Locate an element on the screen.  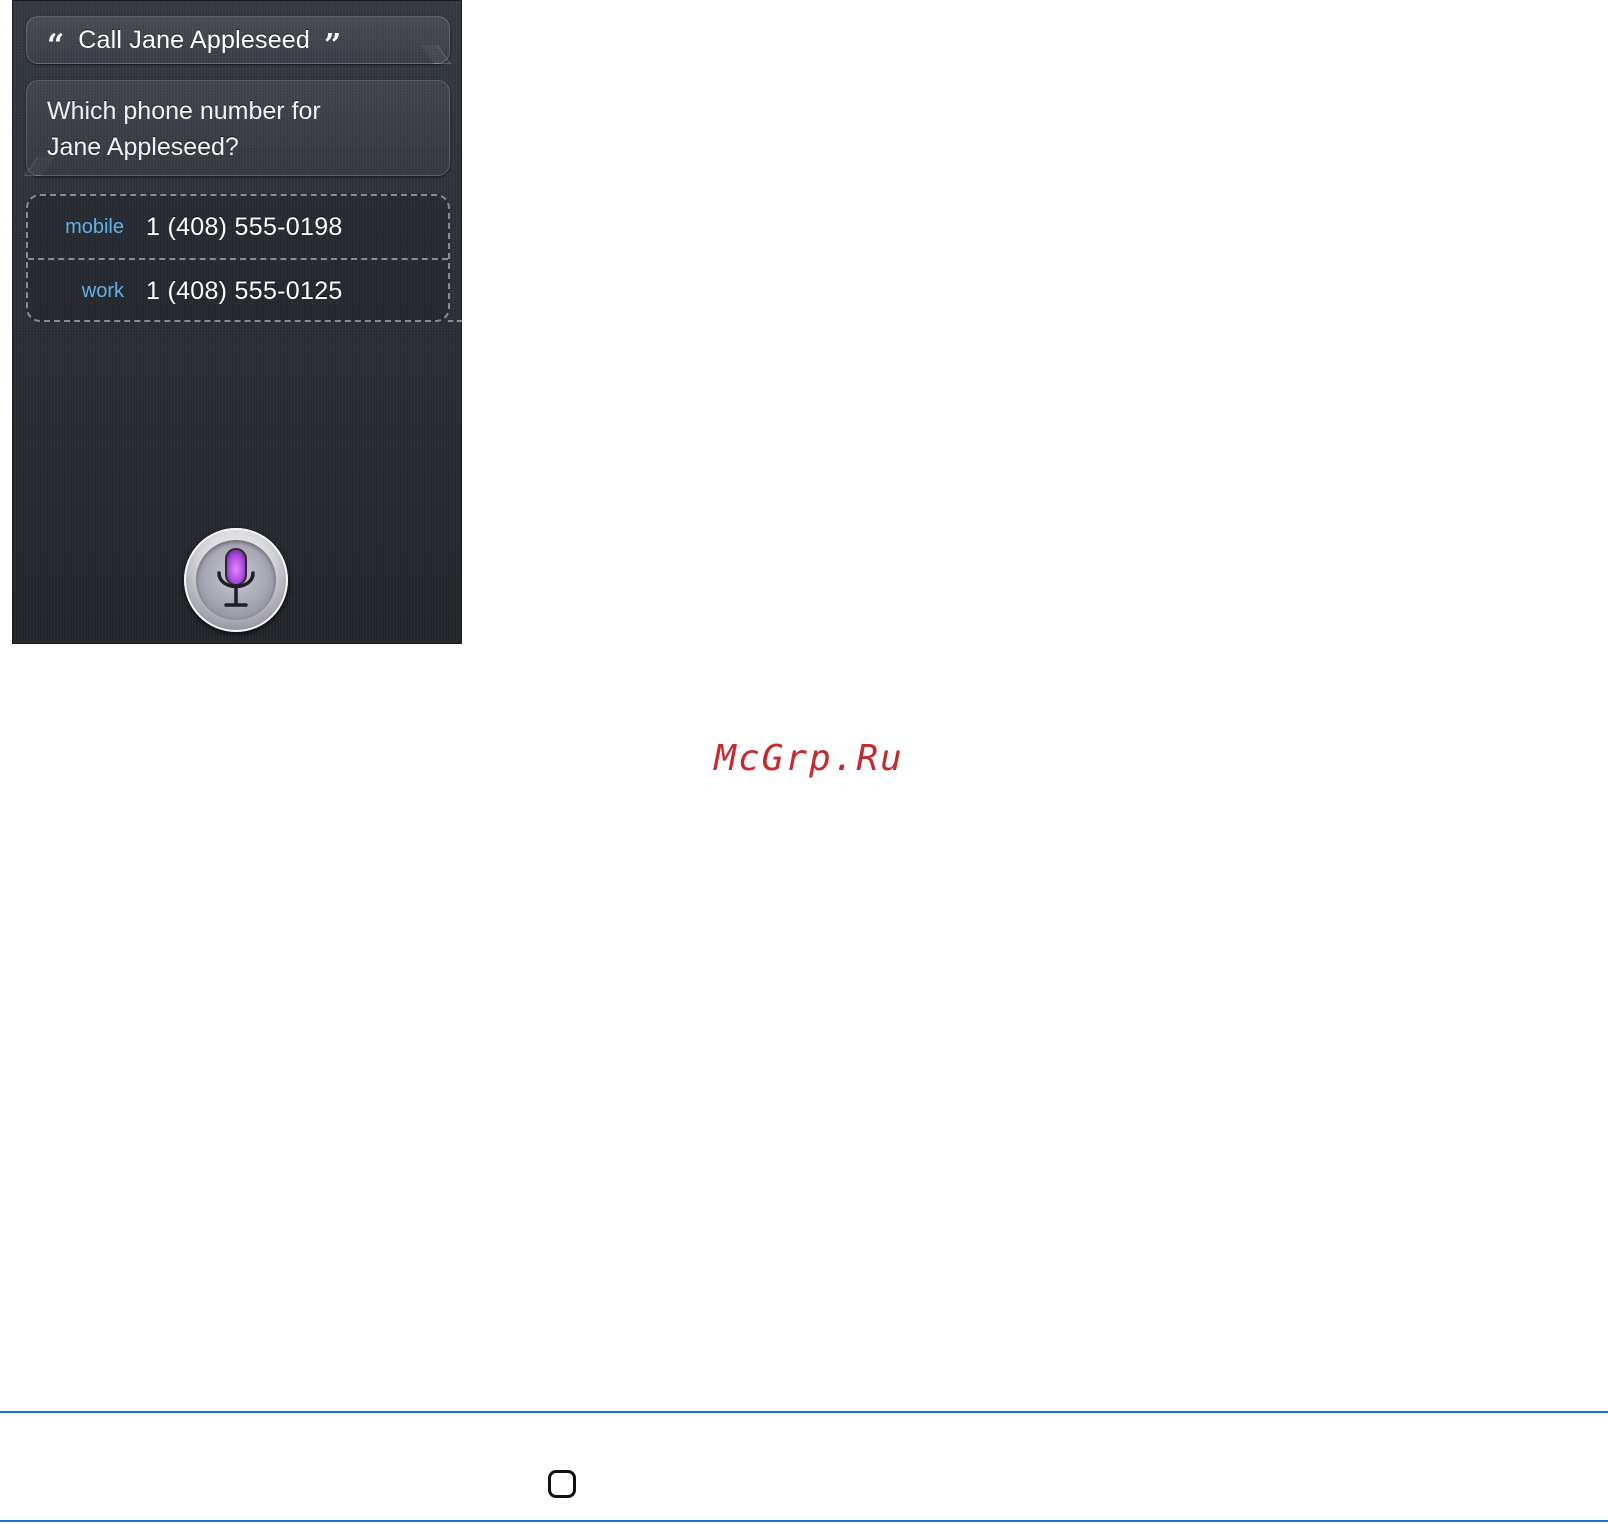
phone-number-value: 1 (408) 555-0198 is located at coordinates (244, 226).